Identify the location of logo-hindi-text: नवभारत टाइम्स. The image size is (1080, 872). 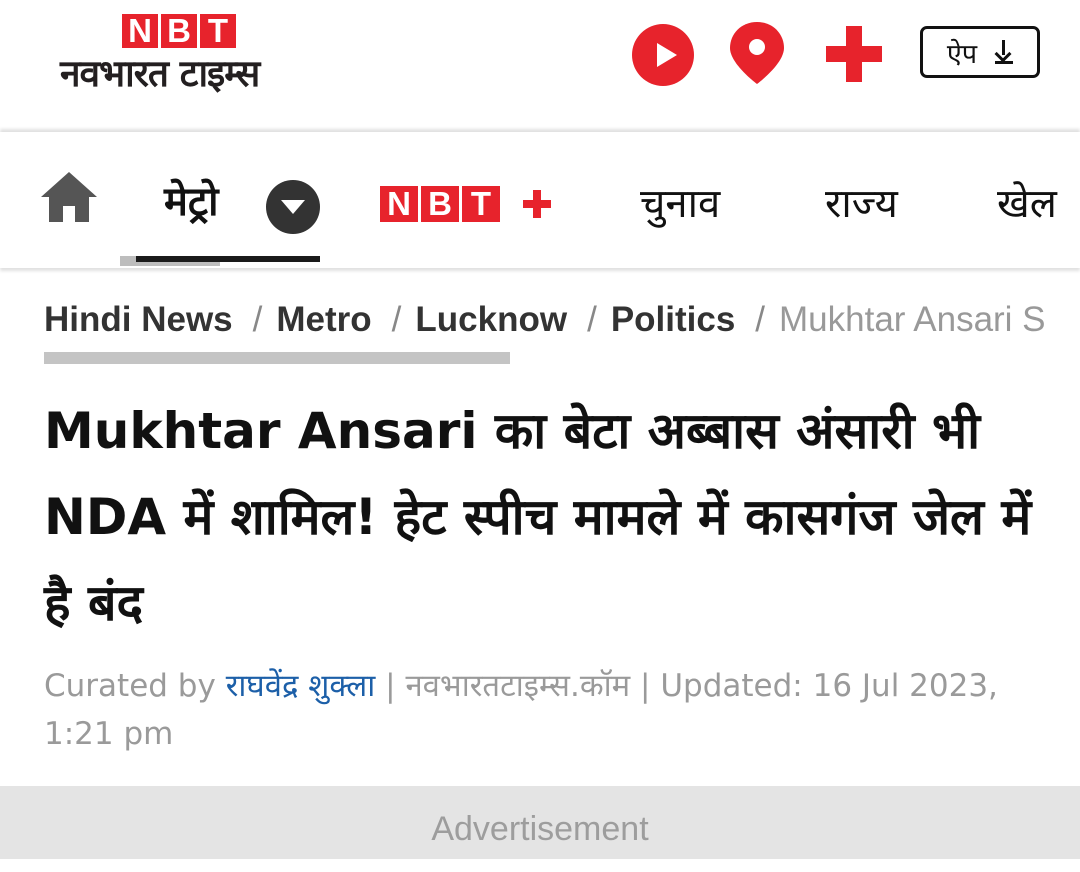
(160, 73).